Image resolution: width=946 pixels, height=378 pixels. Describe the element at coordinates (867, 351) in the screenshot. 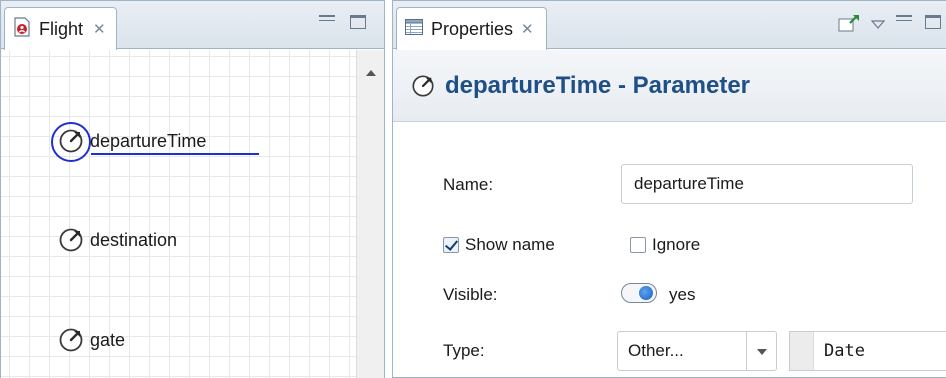

I see `type-field: Date` at that location.